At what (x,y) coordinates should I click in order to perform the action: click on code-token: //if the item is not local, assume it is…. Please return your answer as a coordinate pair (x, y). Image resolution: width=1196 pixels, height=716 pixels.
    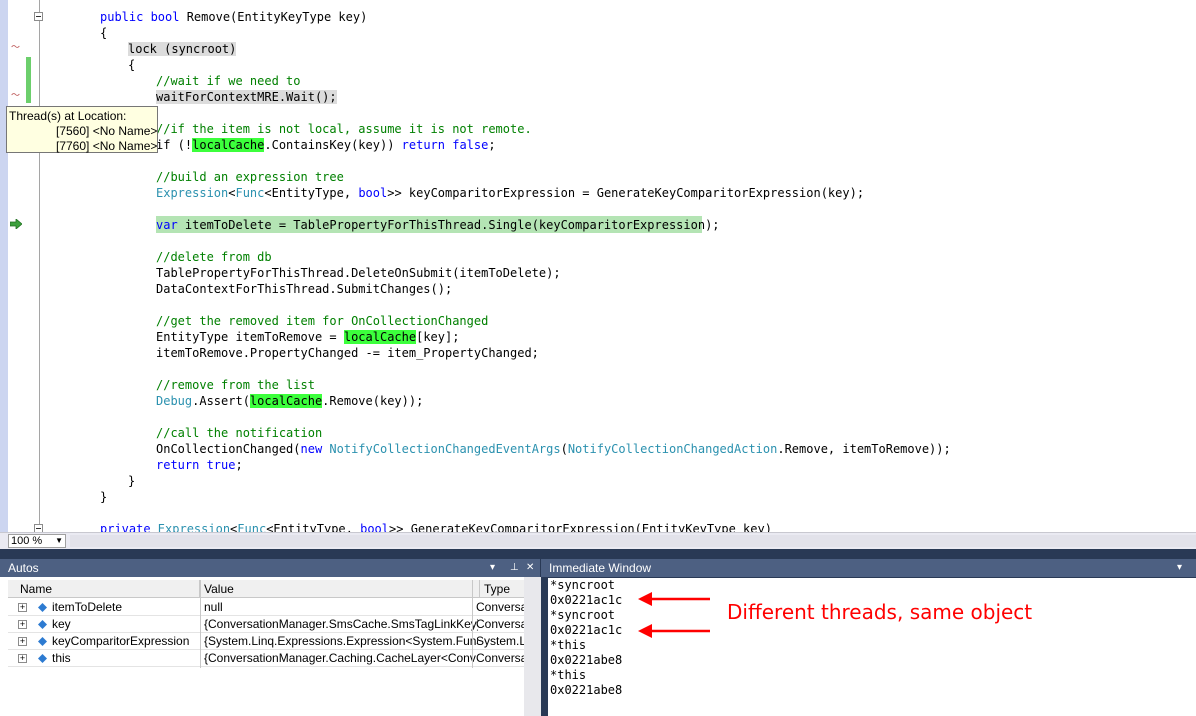
    Looking at the image, I should click on (344, 129).